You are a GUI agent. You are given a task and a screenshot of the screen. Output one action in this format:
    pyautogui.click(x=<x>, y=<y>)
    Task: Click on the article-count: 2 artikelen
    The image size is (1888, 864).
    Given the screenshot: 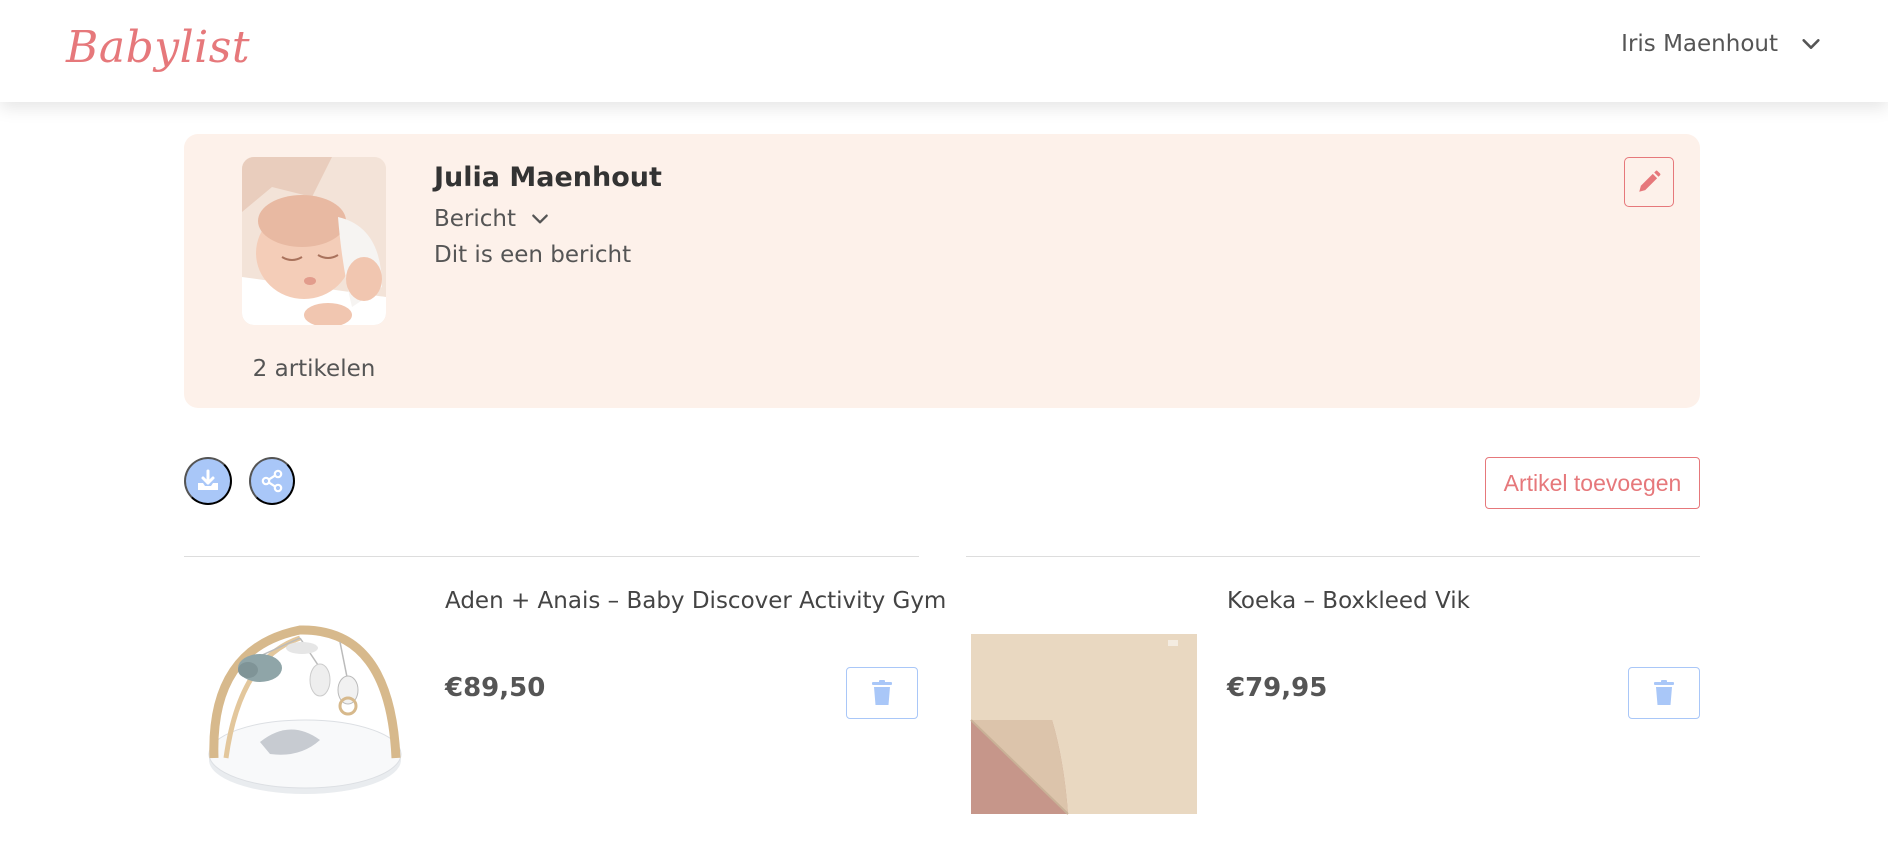 What is the action you would take?
    pyautogui.click(x=314, y=369)
    